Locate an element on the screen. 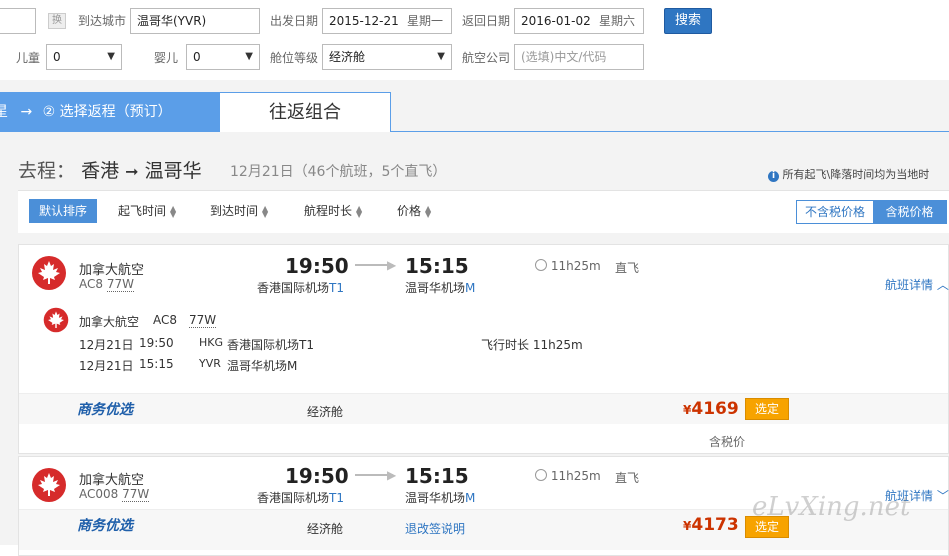 This screenshot has height=556, width=949. fare-row is located at coordinates (483, 408).